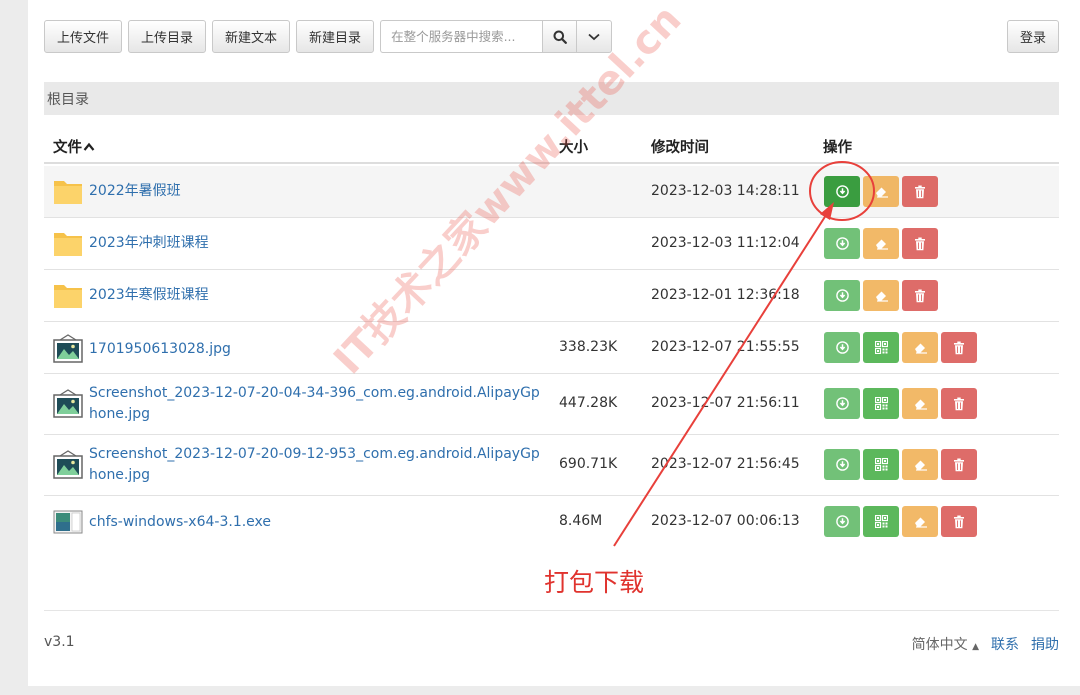 Image resolution: width=1080 pixels, height=695 pixels. What do you see at coordinates (251, 36) in the screenshot?
I see `new-text-button: 新建文本` at bounding box center [251, 36].